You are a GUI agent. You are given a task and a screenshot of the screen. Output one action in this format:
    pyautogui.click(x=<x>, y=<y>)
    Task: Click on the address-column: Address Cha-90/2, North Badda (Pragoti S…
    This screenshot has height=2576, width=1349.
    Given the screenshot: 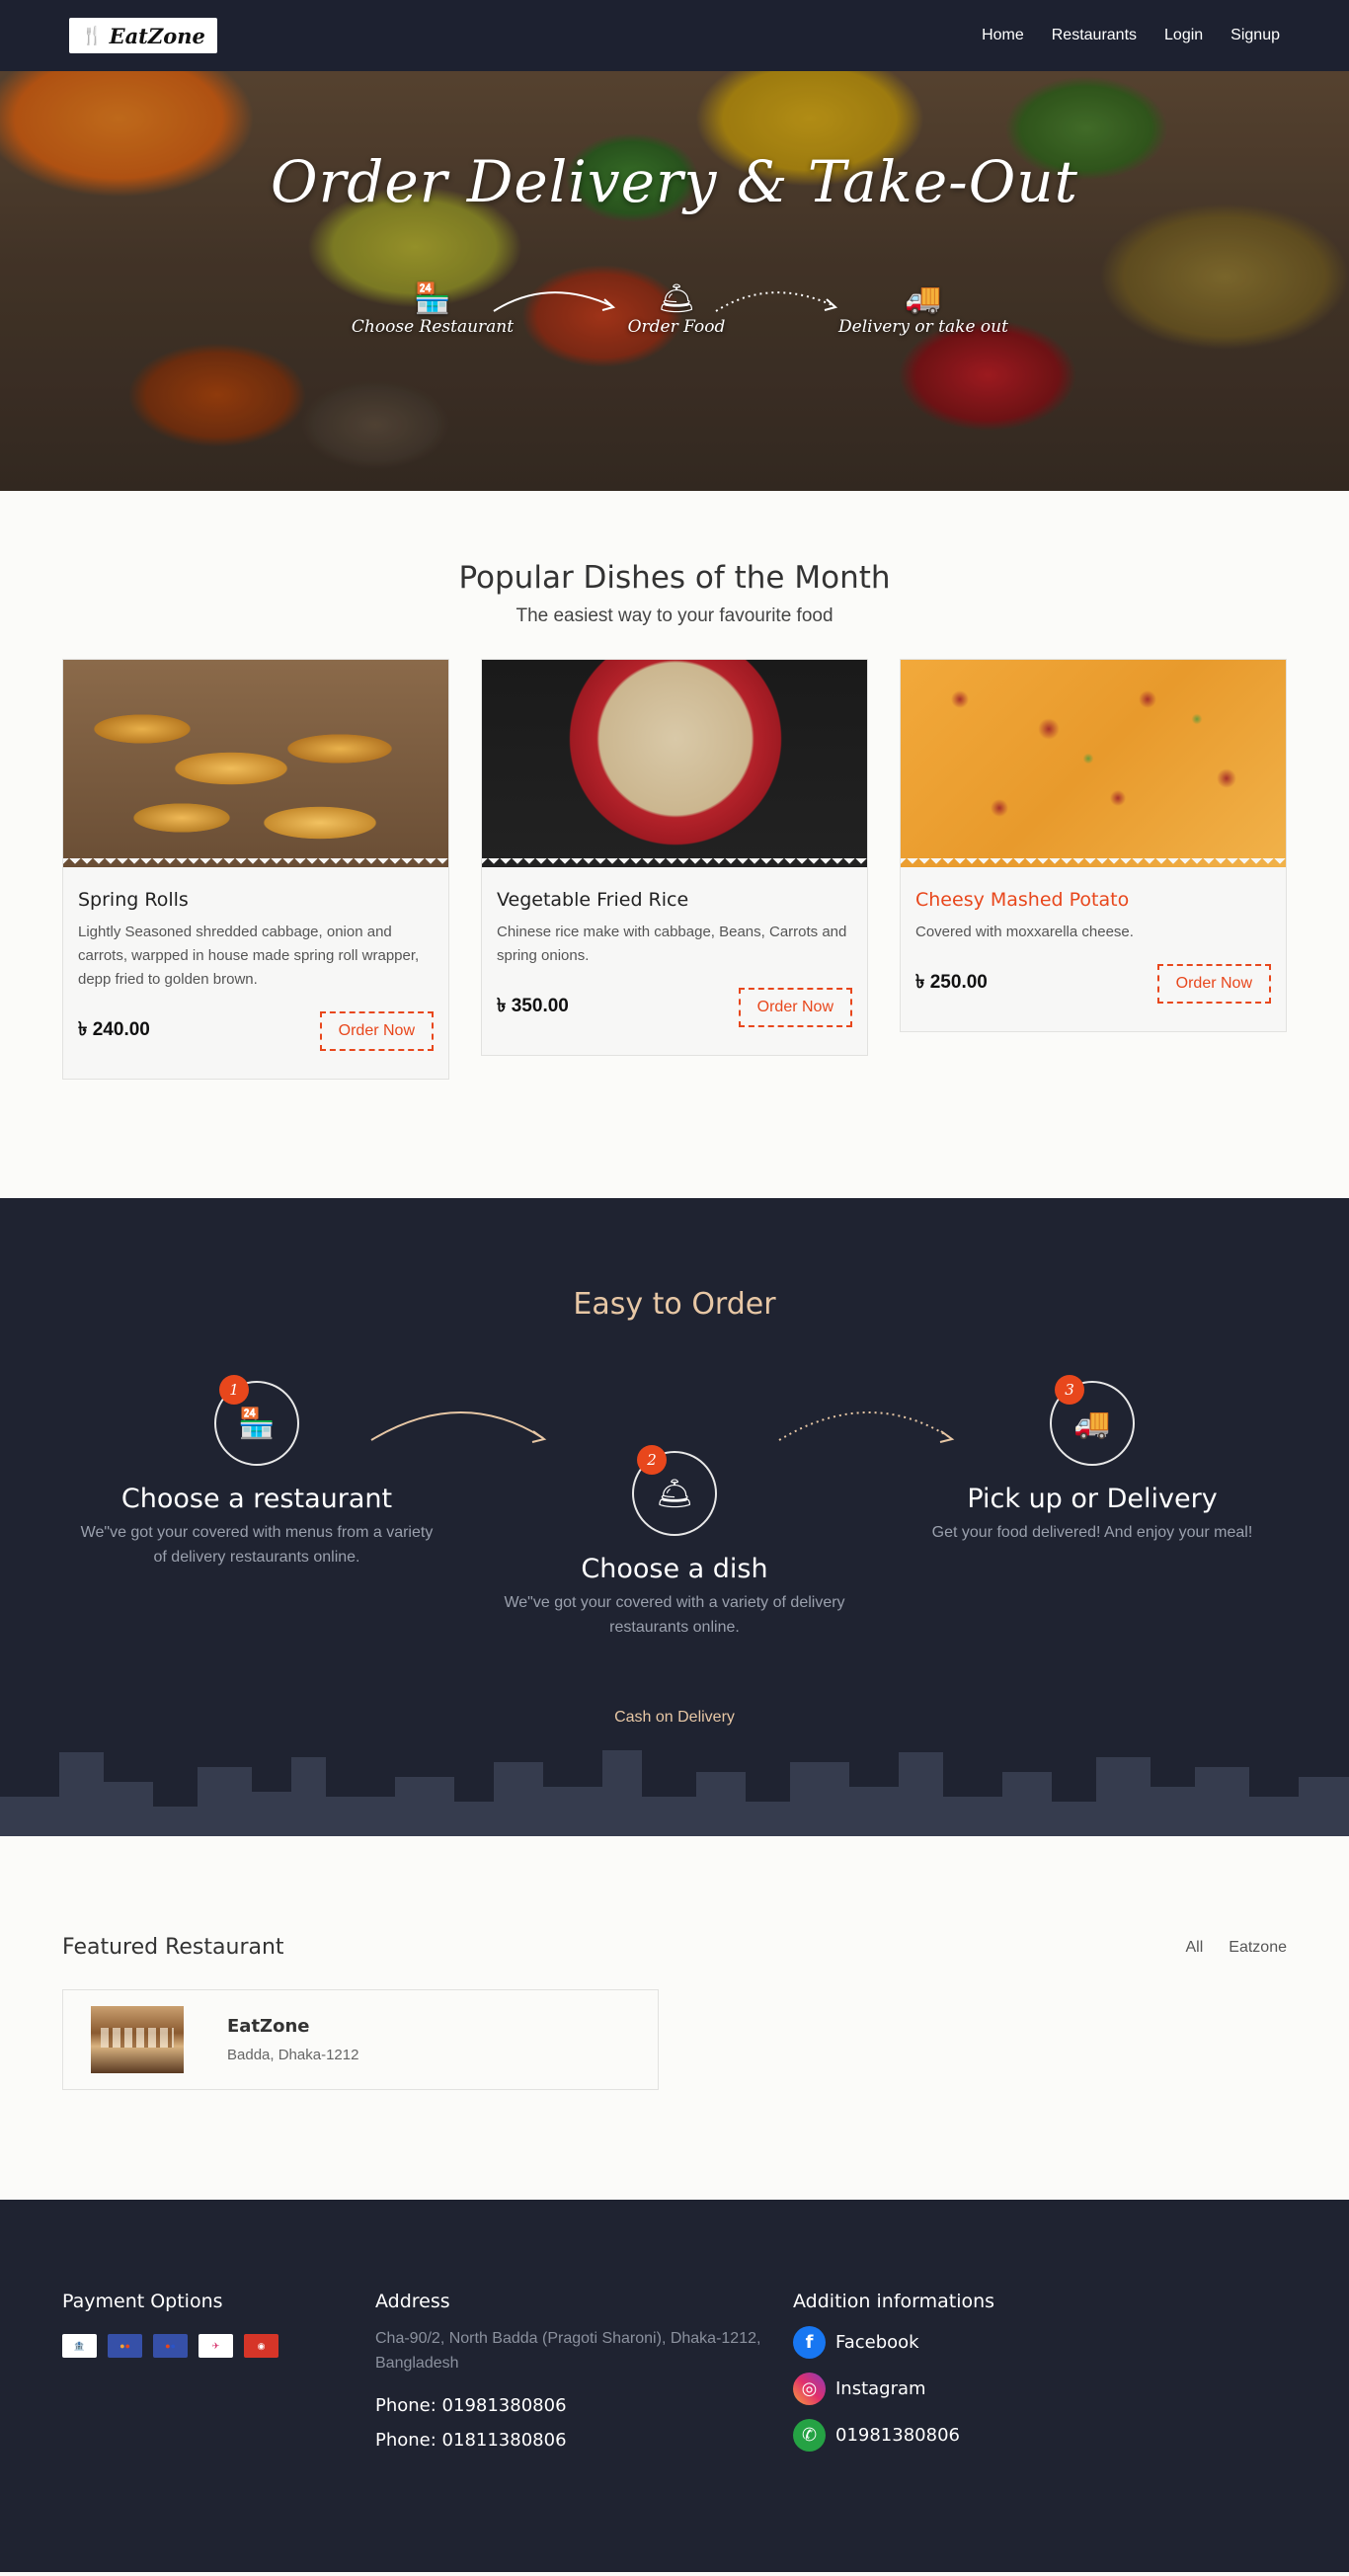 What is the action you would take?
    pyautogui.click(x=573, y=2371)
    